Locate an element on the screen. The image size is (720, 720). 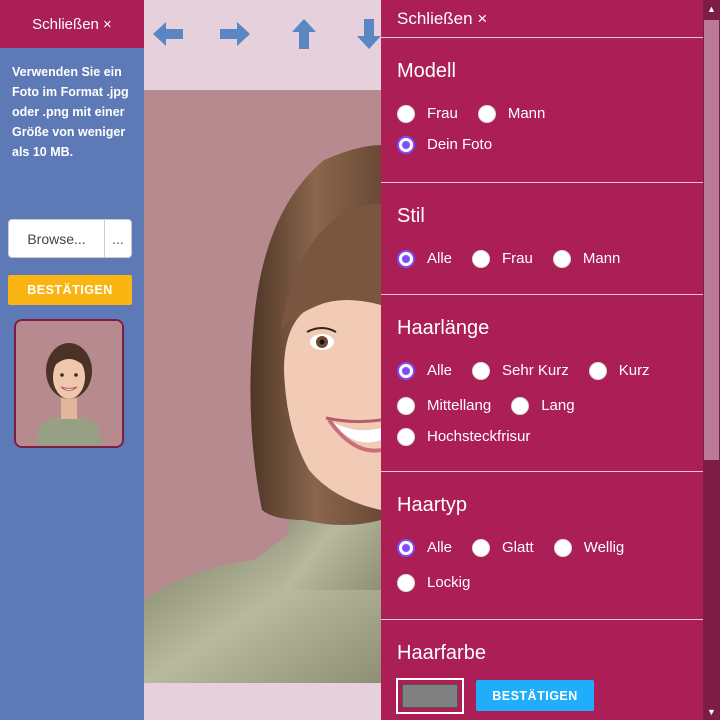
arrow-up-icon is located at coordinates (304, 34).